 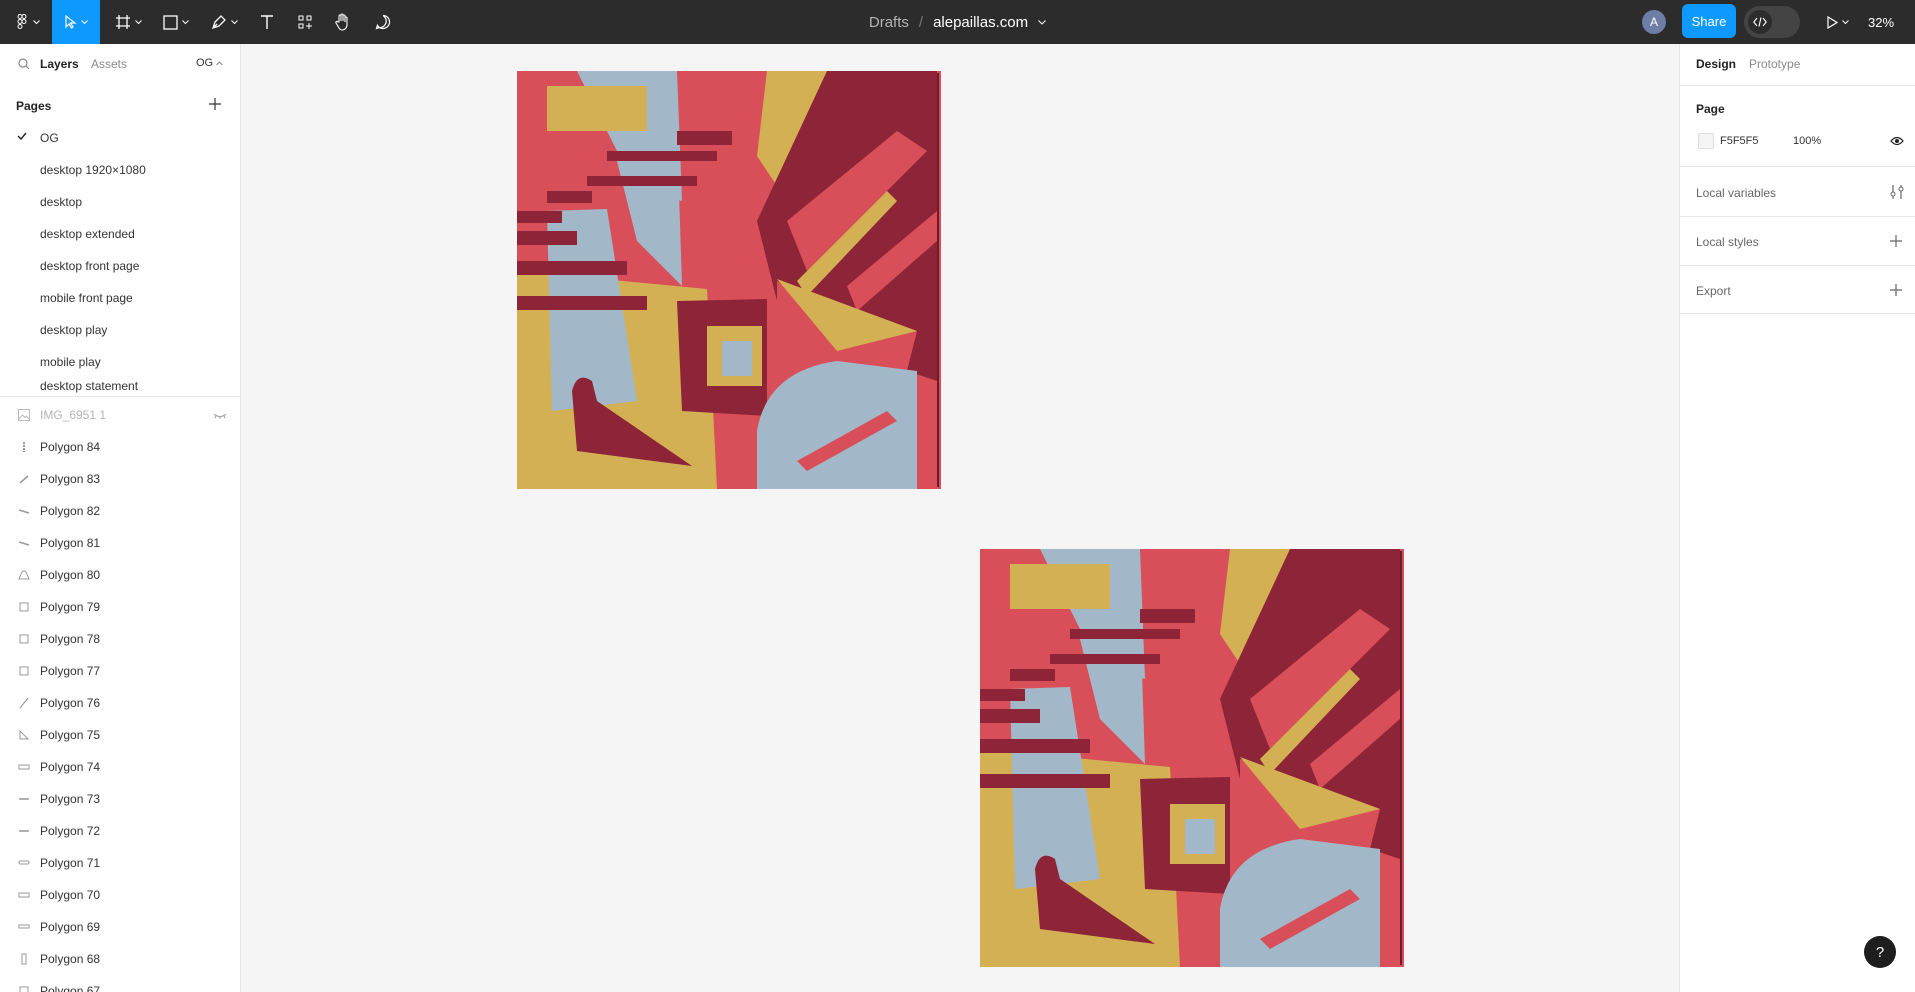 I want to click on layer-row: Polygon 82, so click(x=120, y=511).